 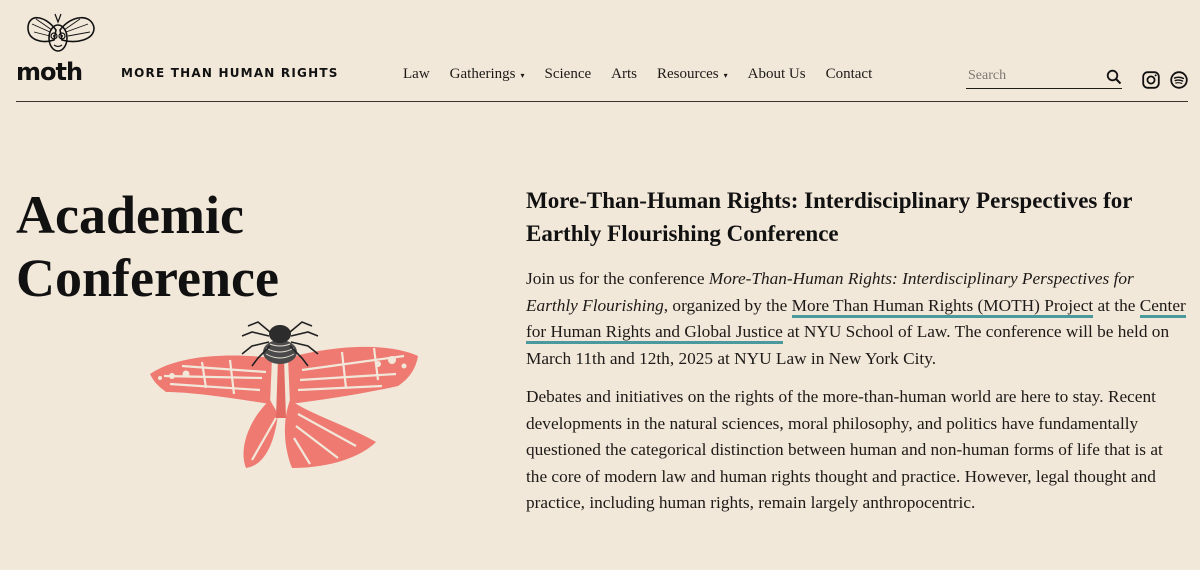 What do you see at coordinates (942, 306) in the screenshot?
I see `moth-project-link: More Than Human Rights (MOTH) Project` at bounding box center [942, 306].